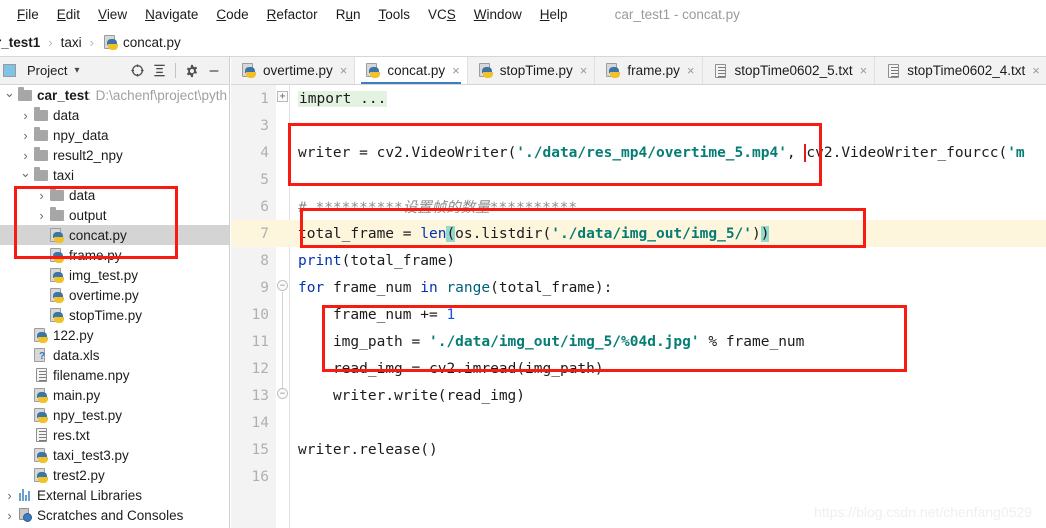  What do you see at coordinates (638, 449) in the screenshot?
I see `code-line-15: 15 writer. release()` at bounding box center [638, 449].